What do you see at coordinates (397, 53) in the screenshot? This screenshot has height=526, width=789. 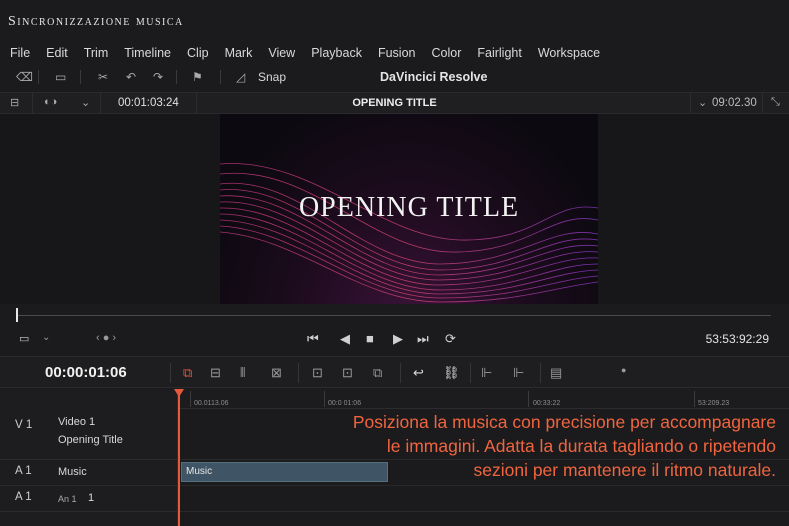 I see `menu-fusion: Fusion` at bounding box center [397, 53].